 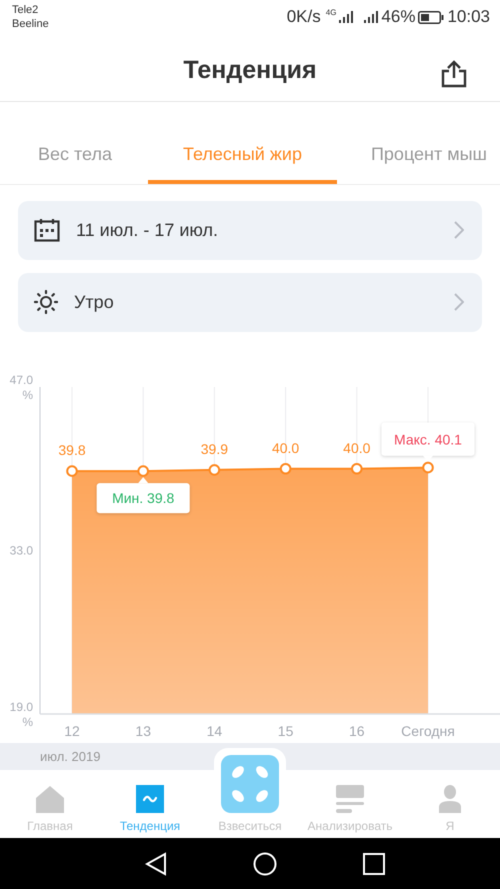 What do you see at coordinates (143, 730) in the screenshot?
I see `axis-tick-label: 13` at bounding box center [143, 730].